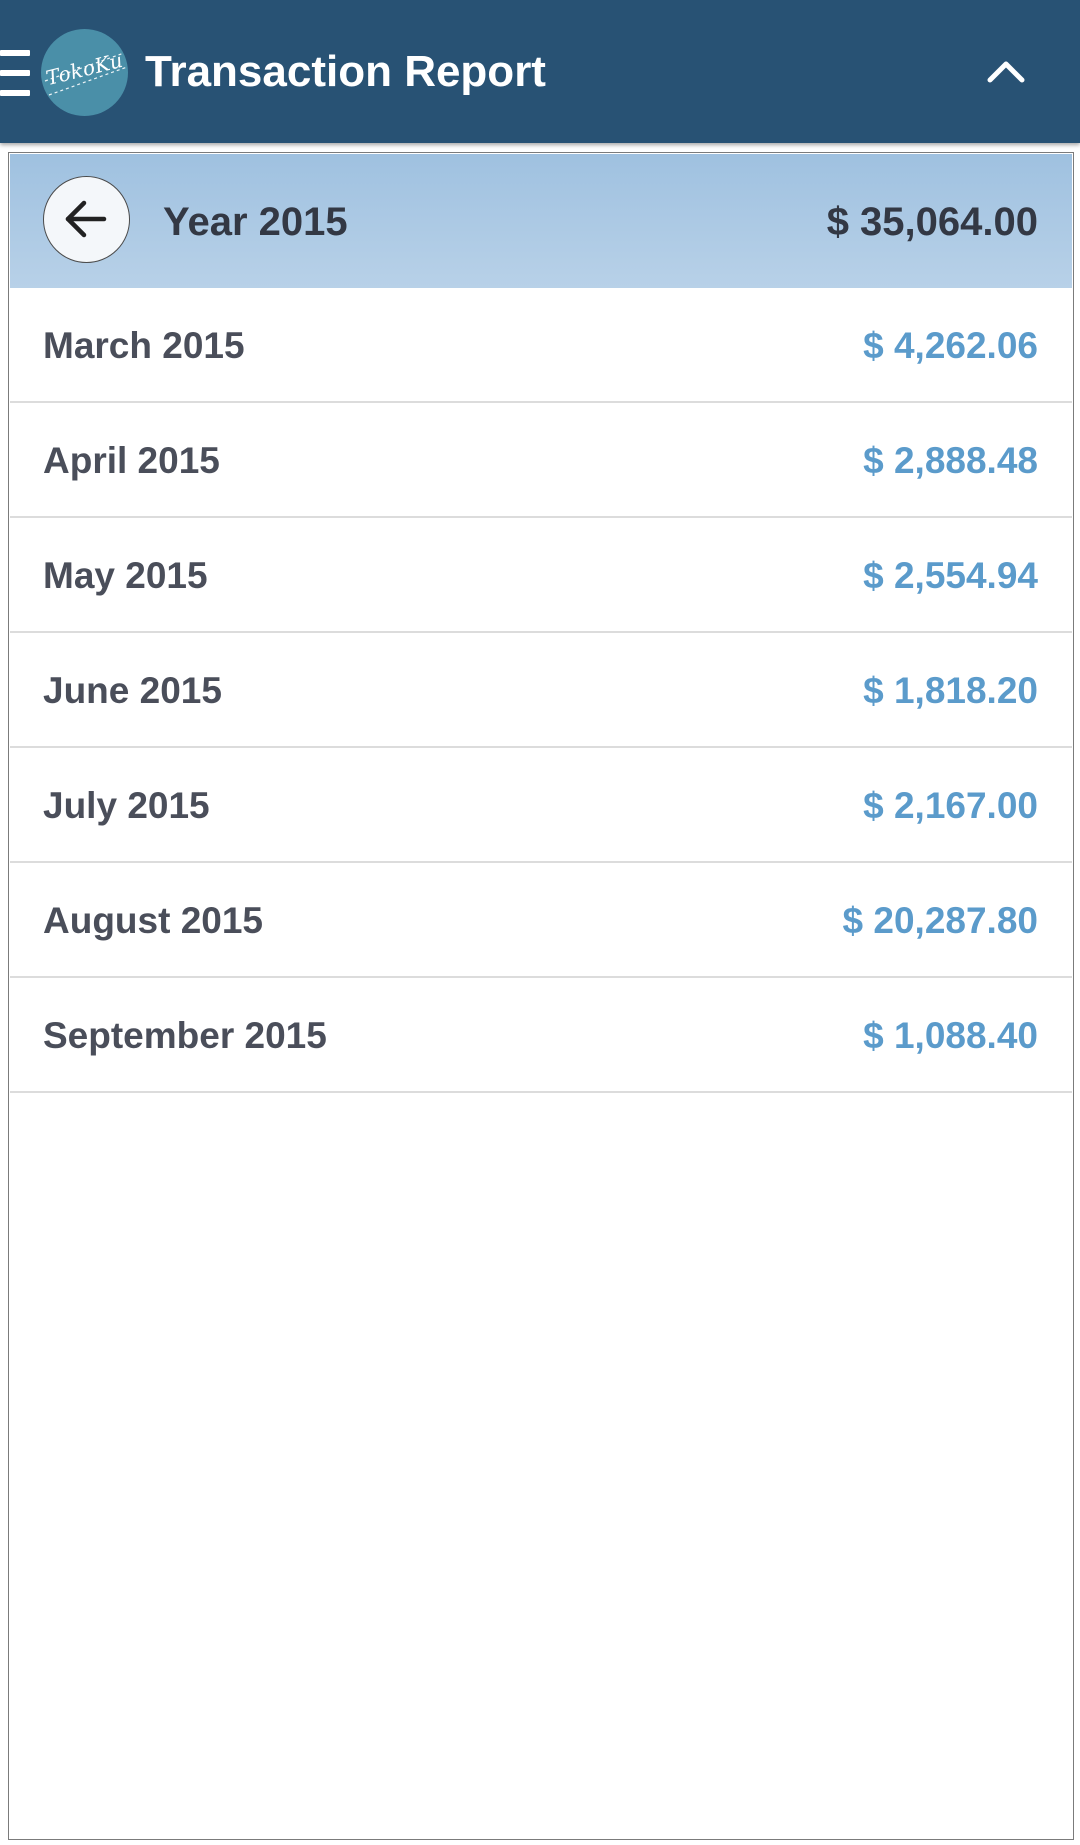  What do you see at coordinates (541, 345) in the screenshot?
I see `month-row-march: March 2015 $ 4,262.06` at bounding box center [541, 345].